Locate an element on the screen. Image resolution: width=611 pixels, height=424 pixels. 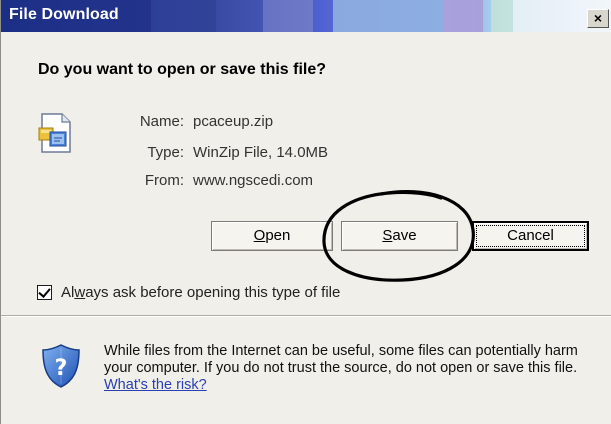
file-name-label: Name: is located at coordinates (161, 121).